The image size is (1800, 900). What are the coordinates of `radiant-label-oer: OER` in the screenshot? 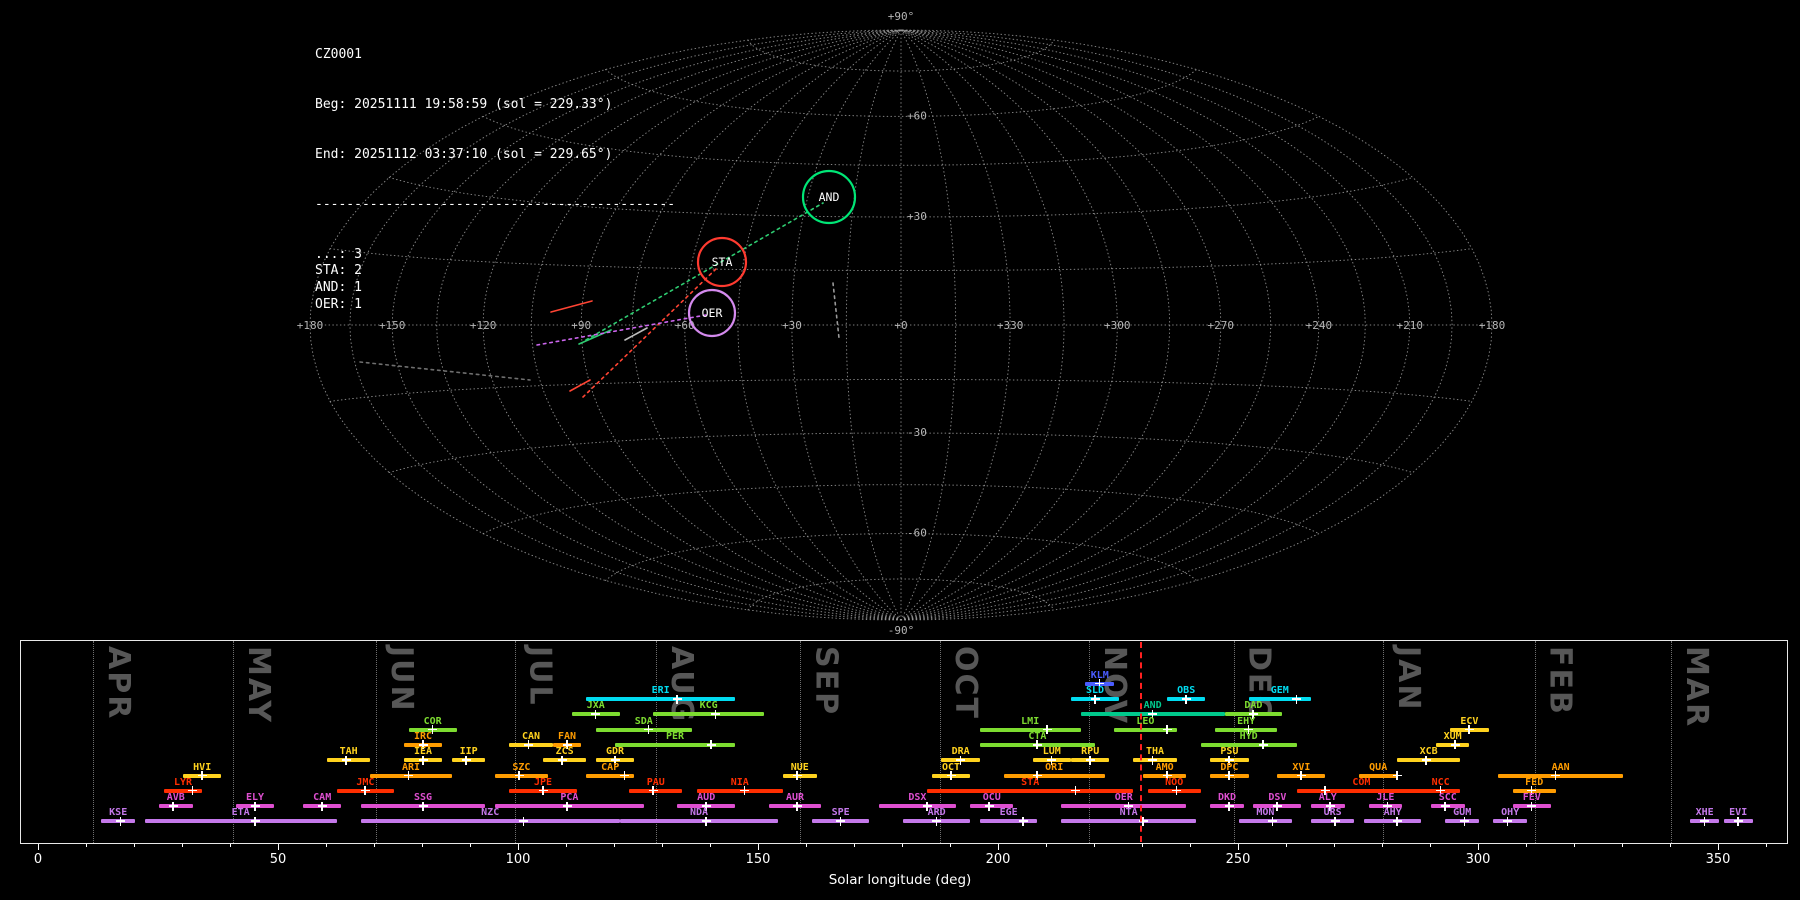 It's located at (712, 313).